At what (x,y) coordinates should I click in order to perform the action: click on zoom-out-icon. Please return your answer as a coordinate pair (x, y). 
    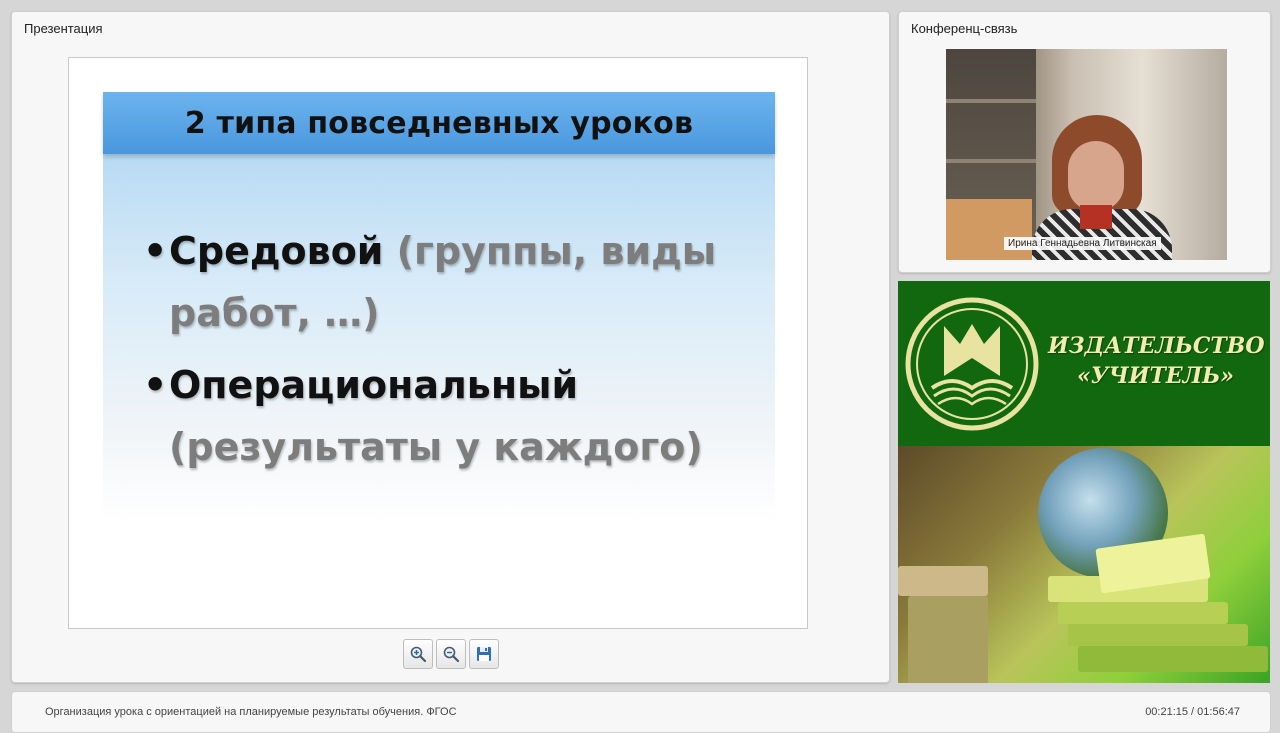
    Looking at the image, I should click on (451, 654).